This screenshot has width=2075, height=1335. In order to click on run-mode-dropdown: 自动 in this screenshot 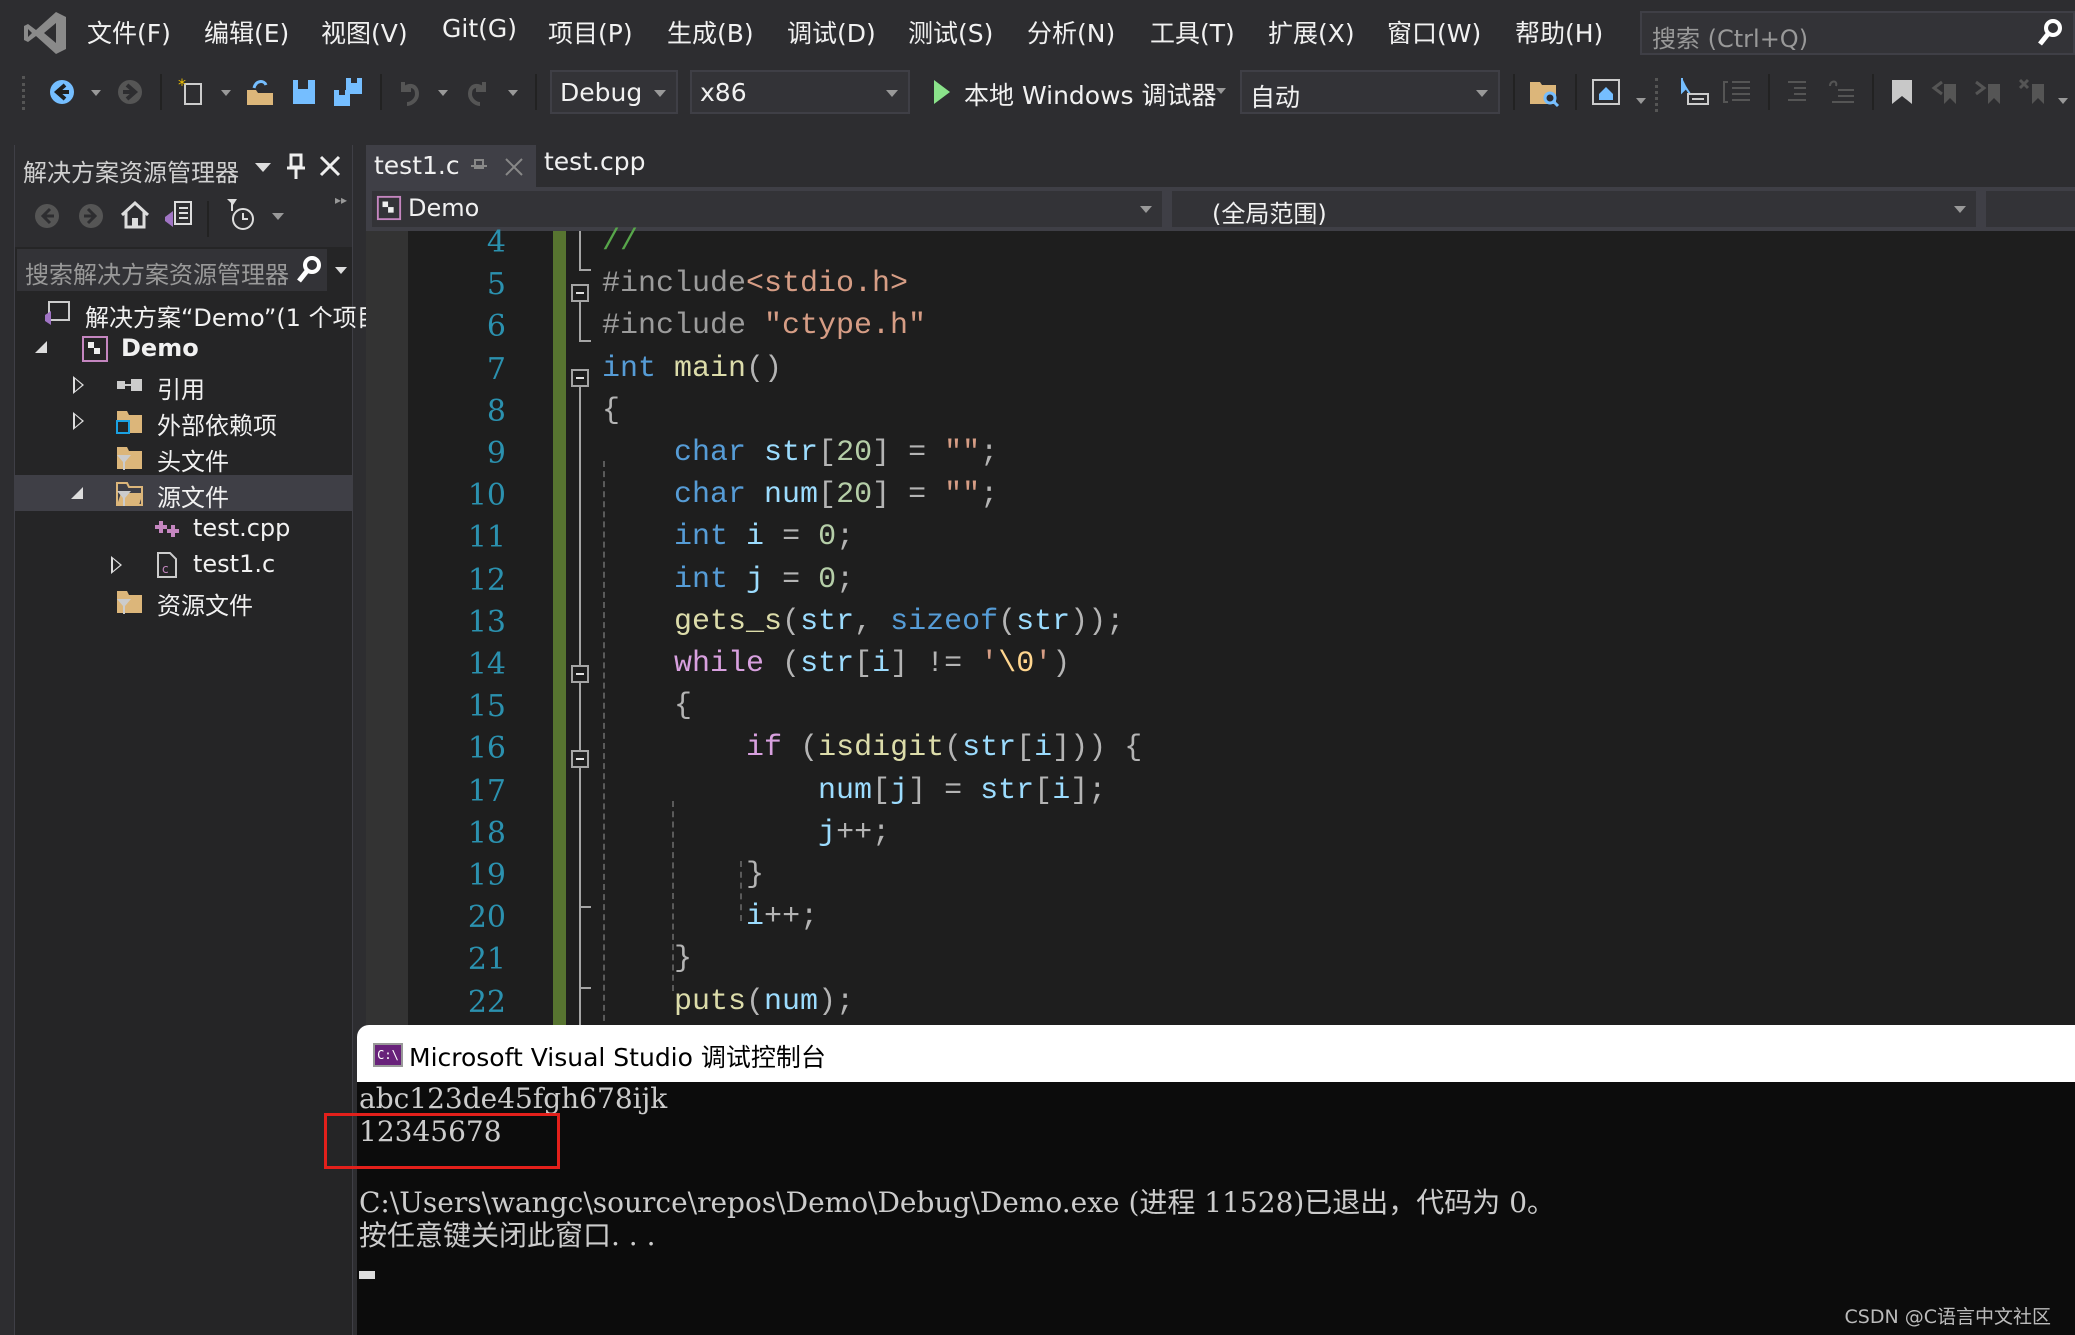, I will do `click(1370, 92)`.